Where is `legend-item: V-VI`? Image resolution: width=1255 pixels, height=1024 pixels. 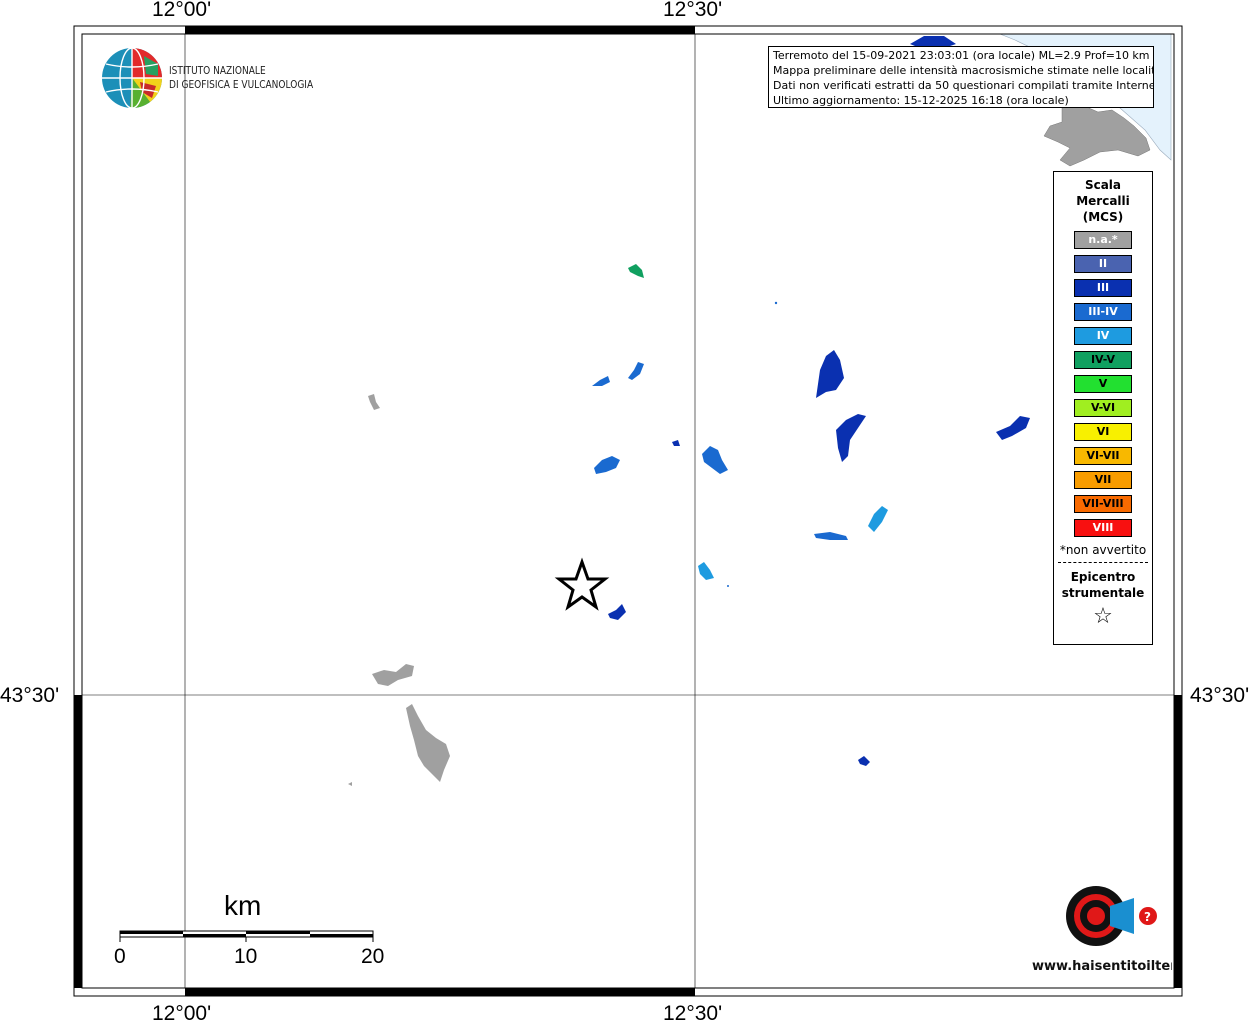
legend-item: V-VI is located at coordinates (1103, 408).